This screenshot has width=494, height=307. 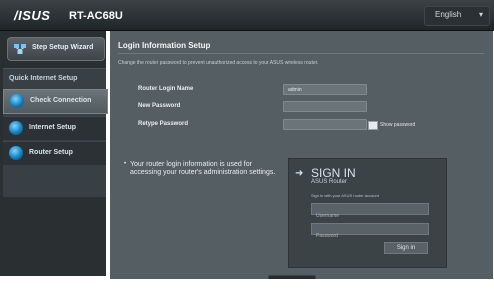 What do you see at coordinates (96, 16) in the screenshot?
I see `router-model-name: RT-AC68U` at bounding box center [96, 16].